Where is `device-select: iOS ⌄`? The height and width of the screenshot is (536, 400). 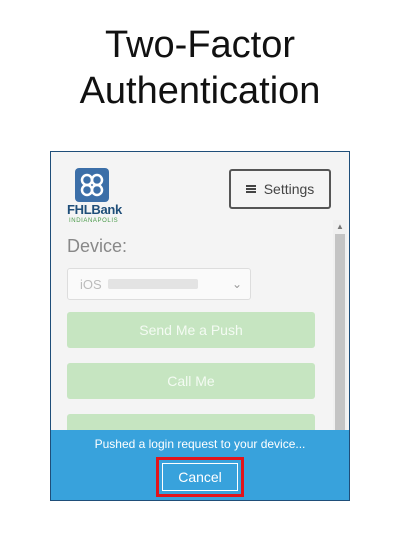
device-select: iOS ⌄ is located at coordinates (159, 284).